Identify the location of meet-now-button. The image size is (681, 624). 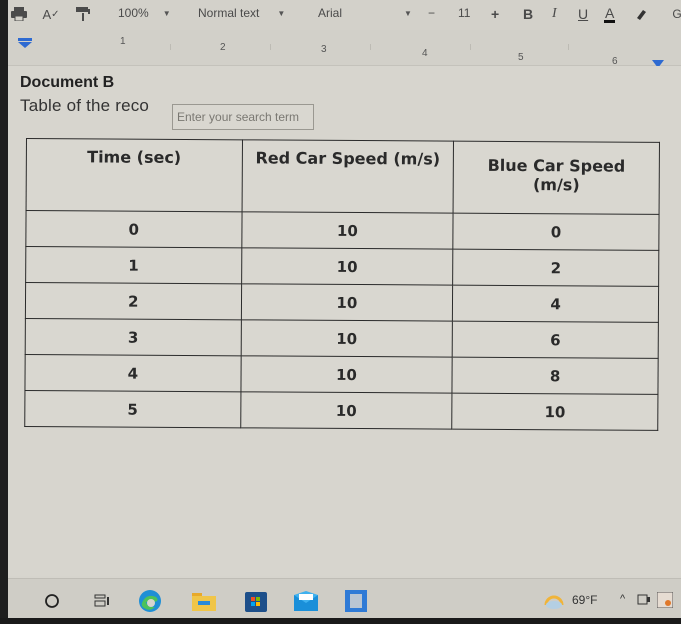
(644, 599).